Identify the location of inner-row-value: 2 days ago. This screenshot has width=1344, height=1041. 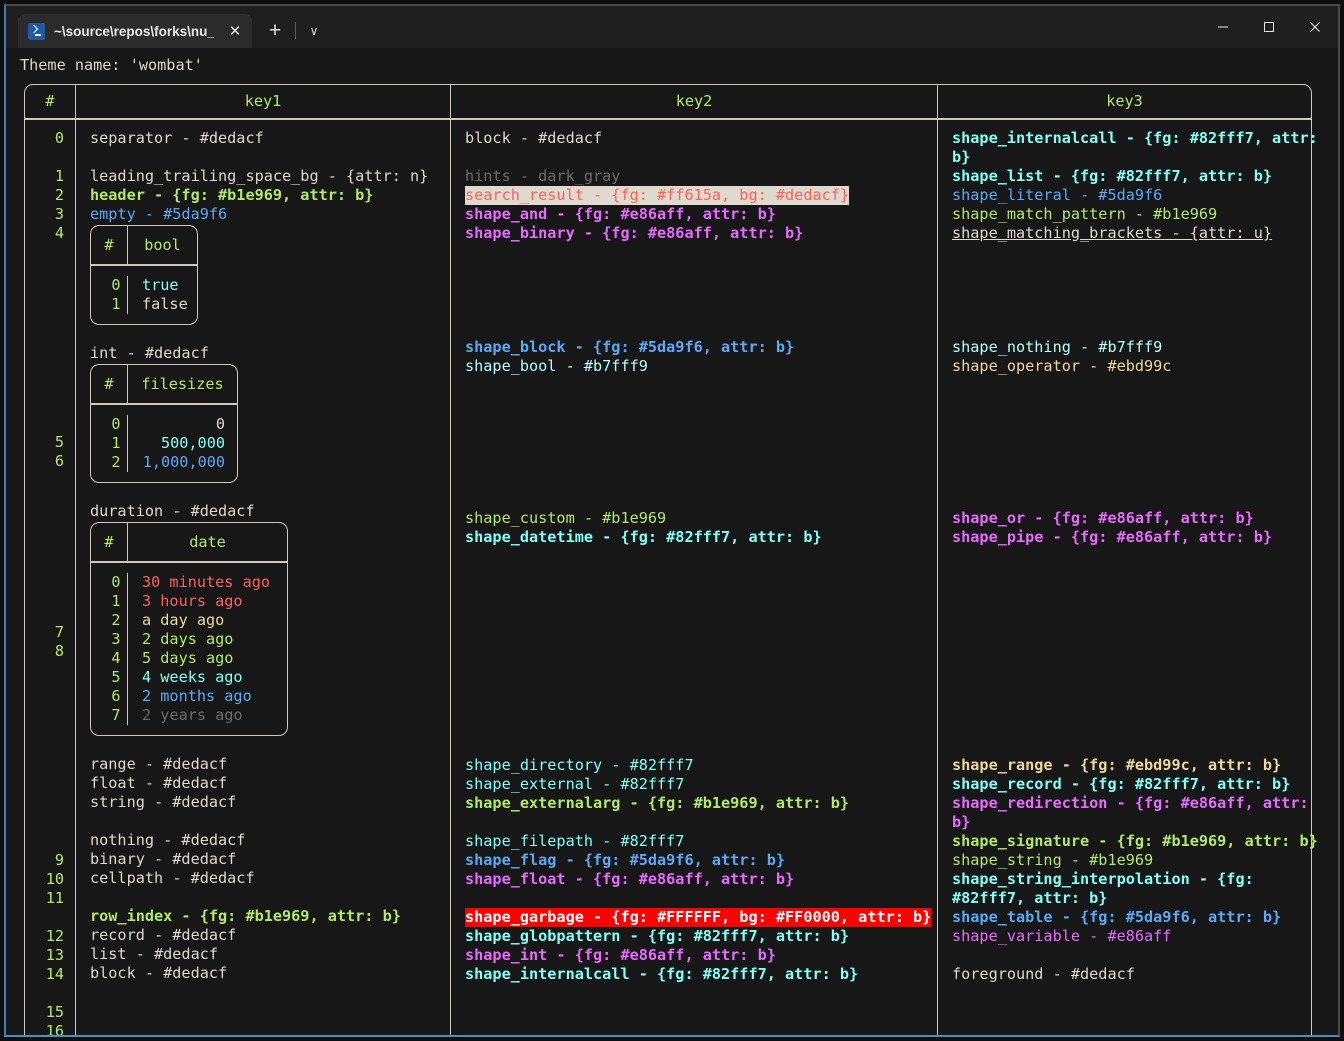
(188, 639).